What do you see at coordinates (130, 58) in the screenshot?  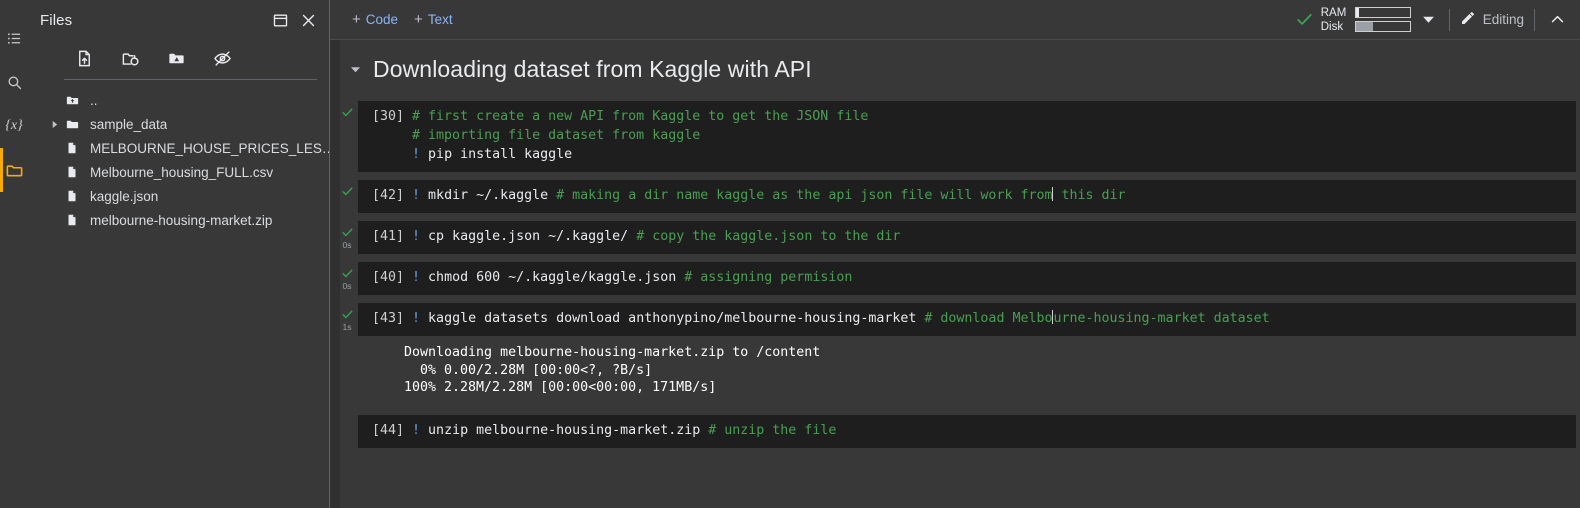 I see `refresh-folder-icon` at bounding box center [130, 58].